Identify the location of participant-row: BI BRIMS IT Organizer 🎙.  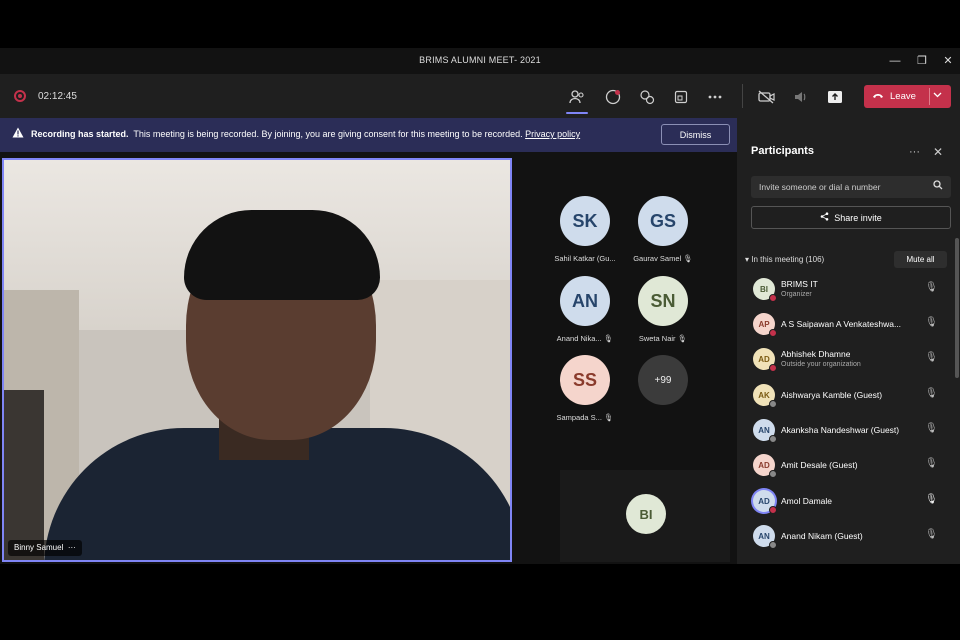
(849, 289).